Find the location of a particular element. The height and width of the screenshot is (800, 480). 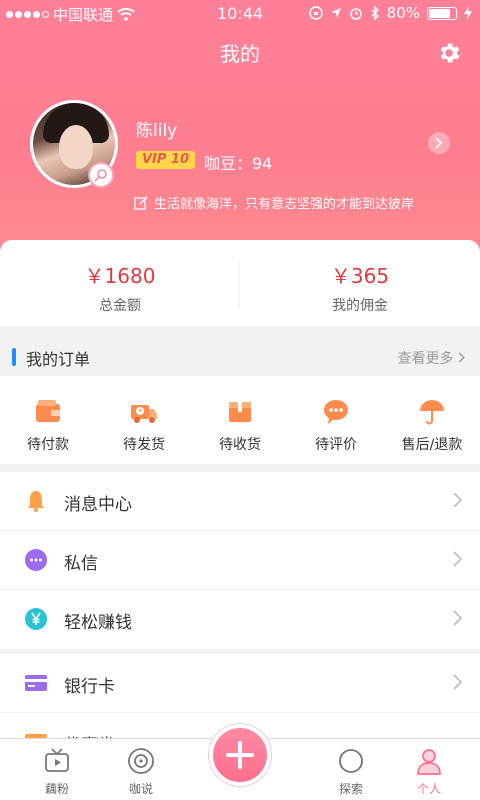

view-more-link: 查看更多 is located at coordinates (432, 358).